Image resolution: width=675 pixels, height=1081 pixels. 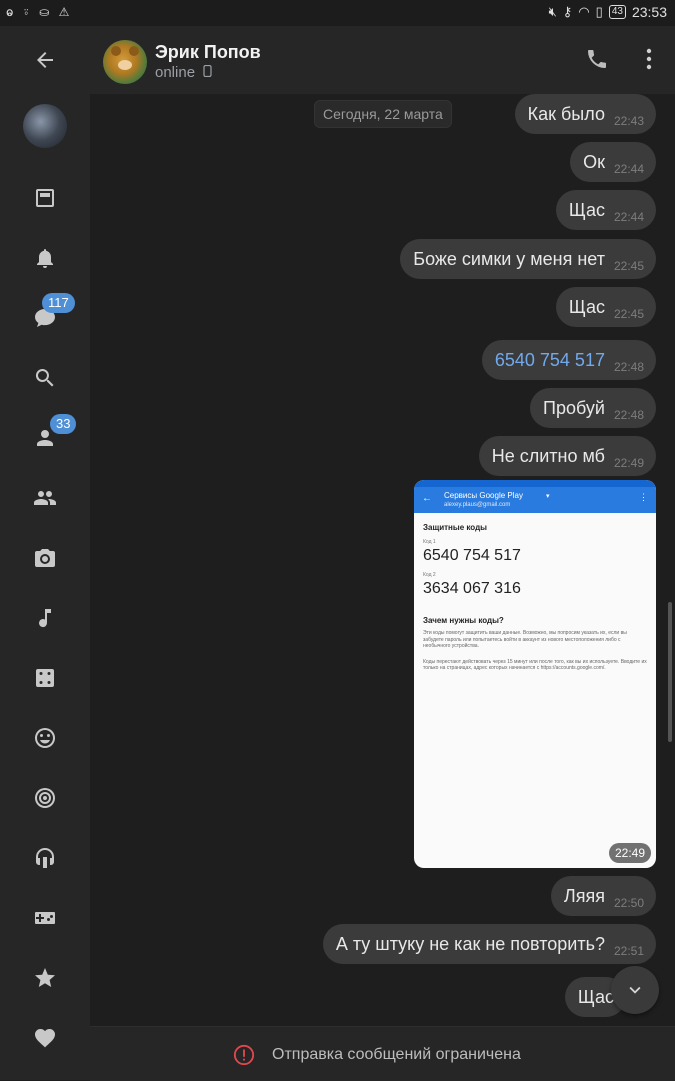 I want to click on backup-code: 6540 754 517, so click(x=472, y=555).